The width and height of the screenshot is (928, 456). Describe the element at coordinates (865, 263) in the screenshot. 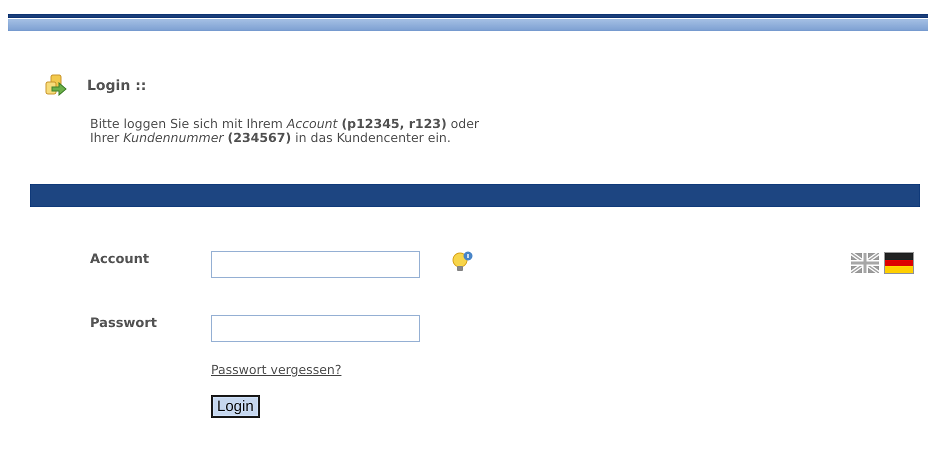

I see `uk-flag-icon` at that location.